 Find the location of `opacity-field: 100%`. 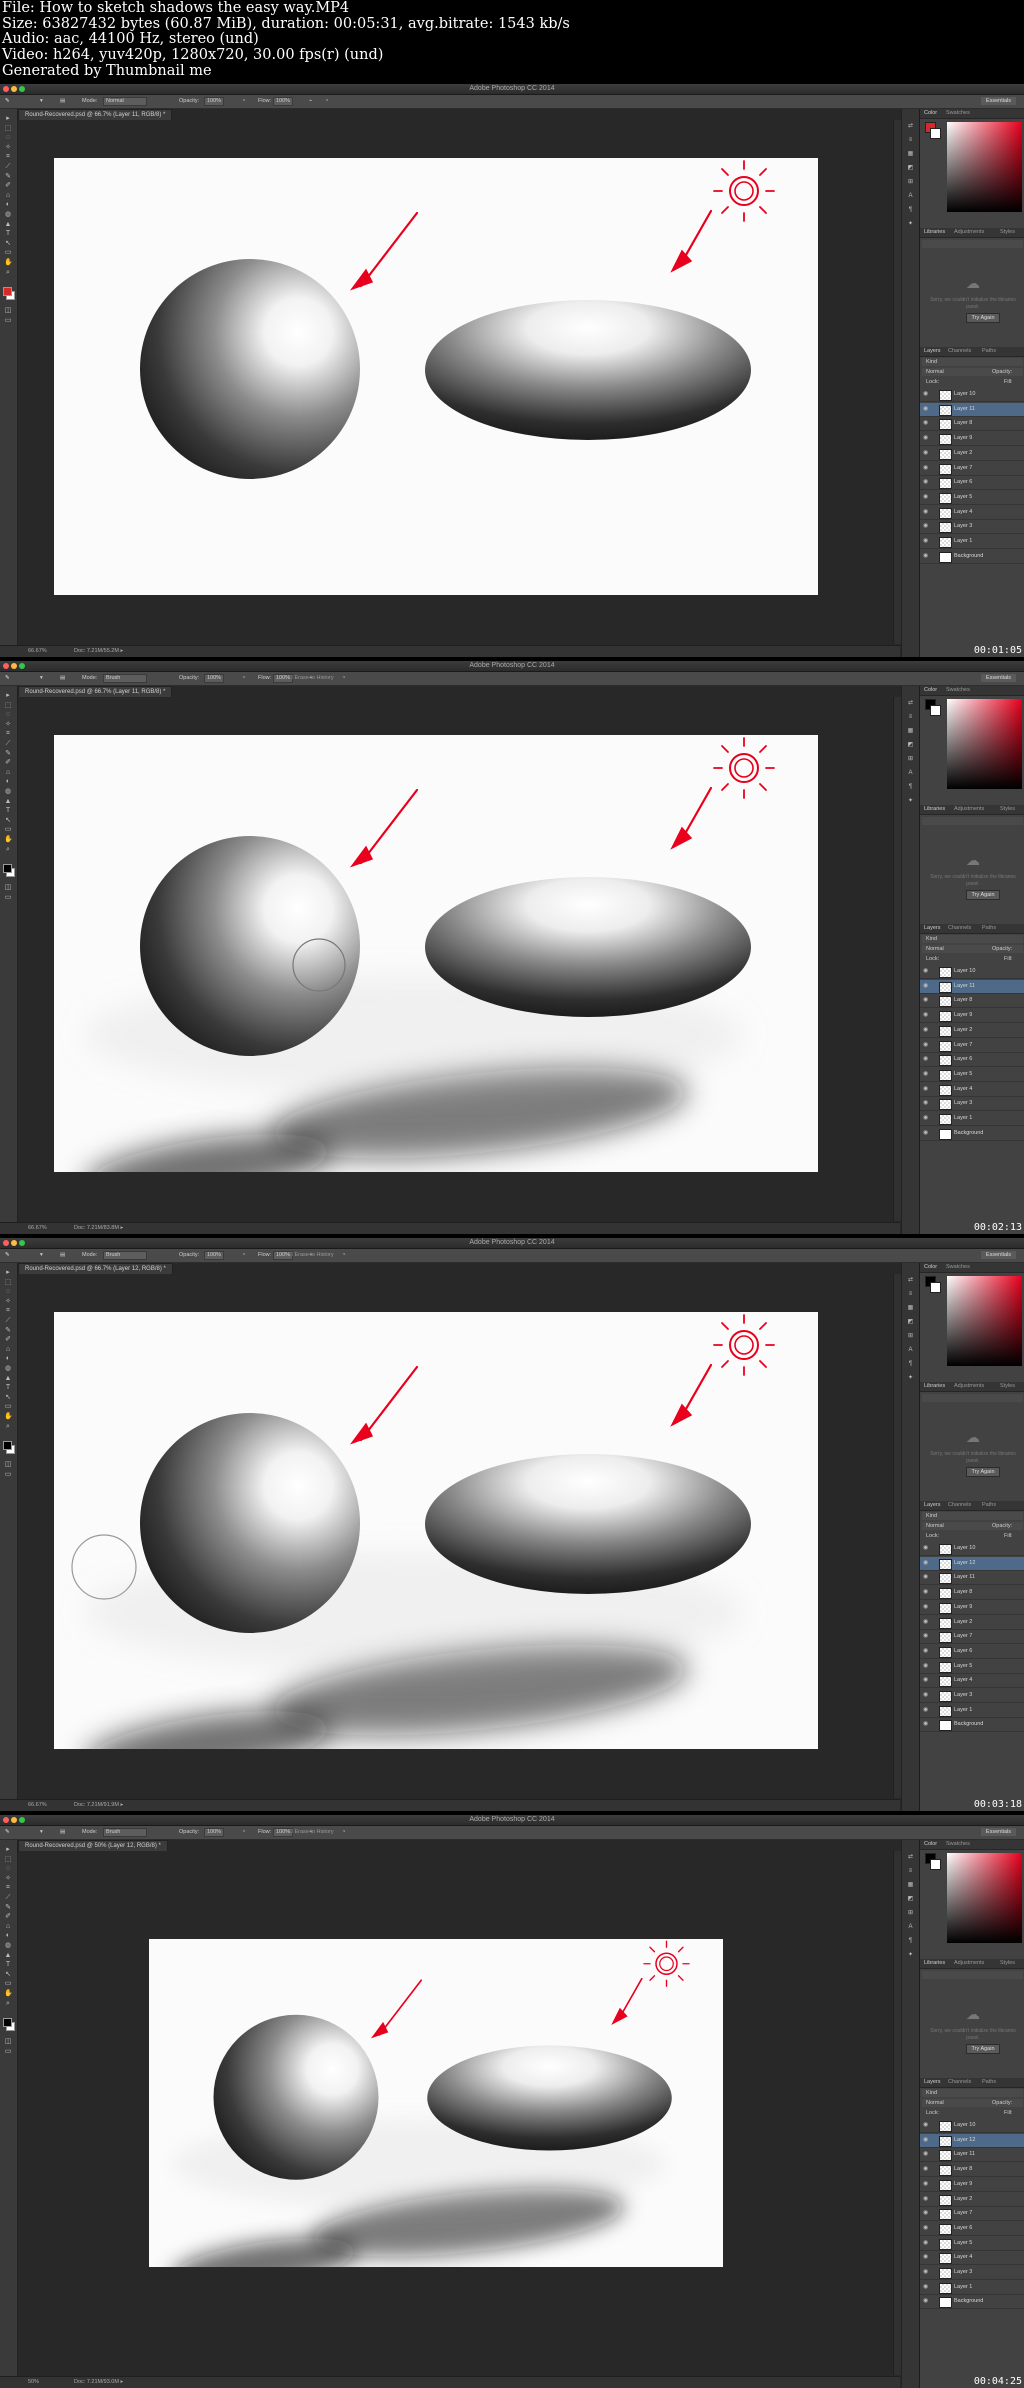

opacity-field: 100% is located at coordinates (214, 1255).